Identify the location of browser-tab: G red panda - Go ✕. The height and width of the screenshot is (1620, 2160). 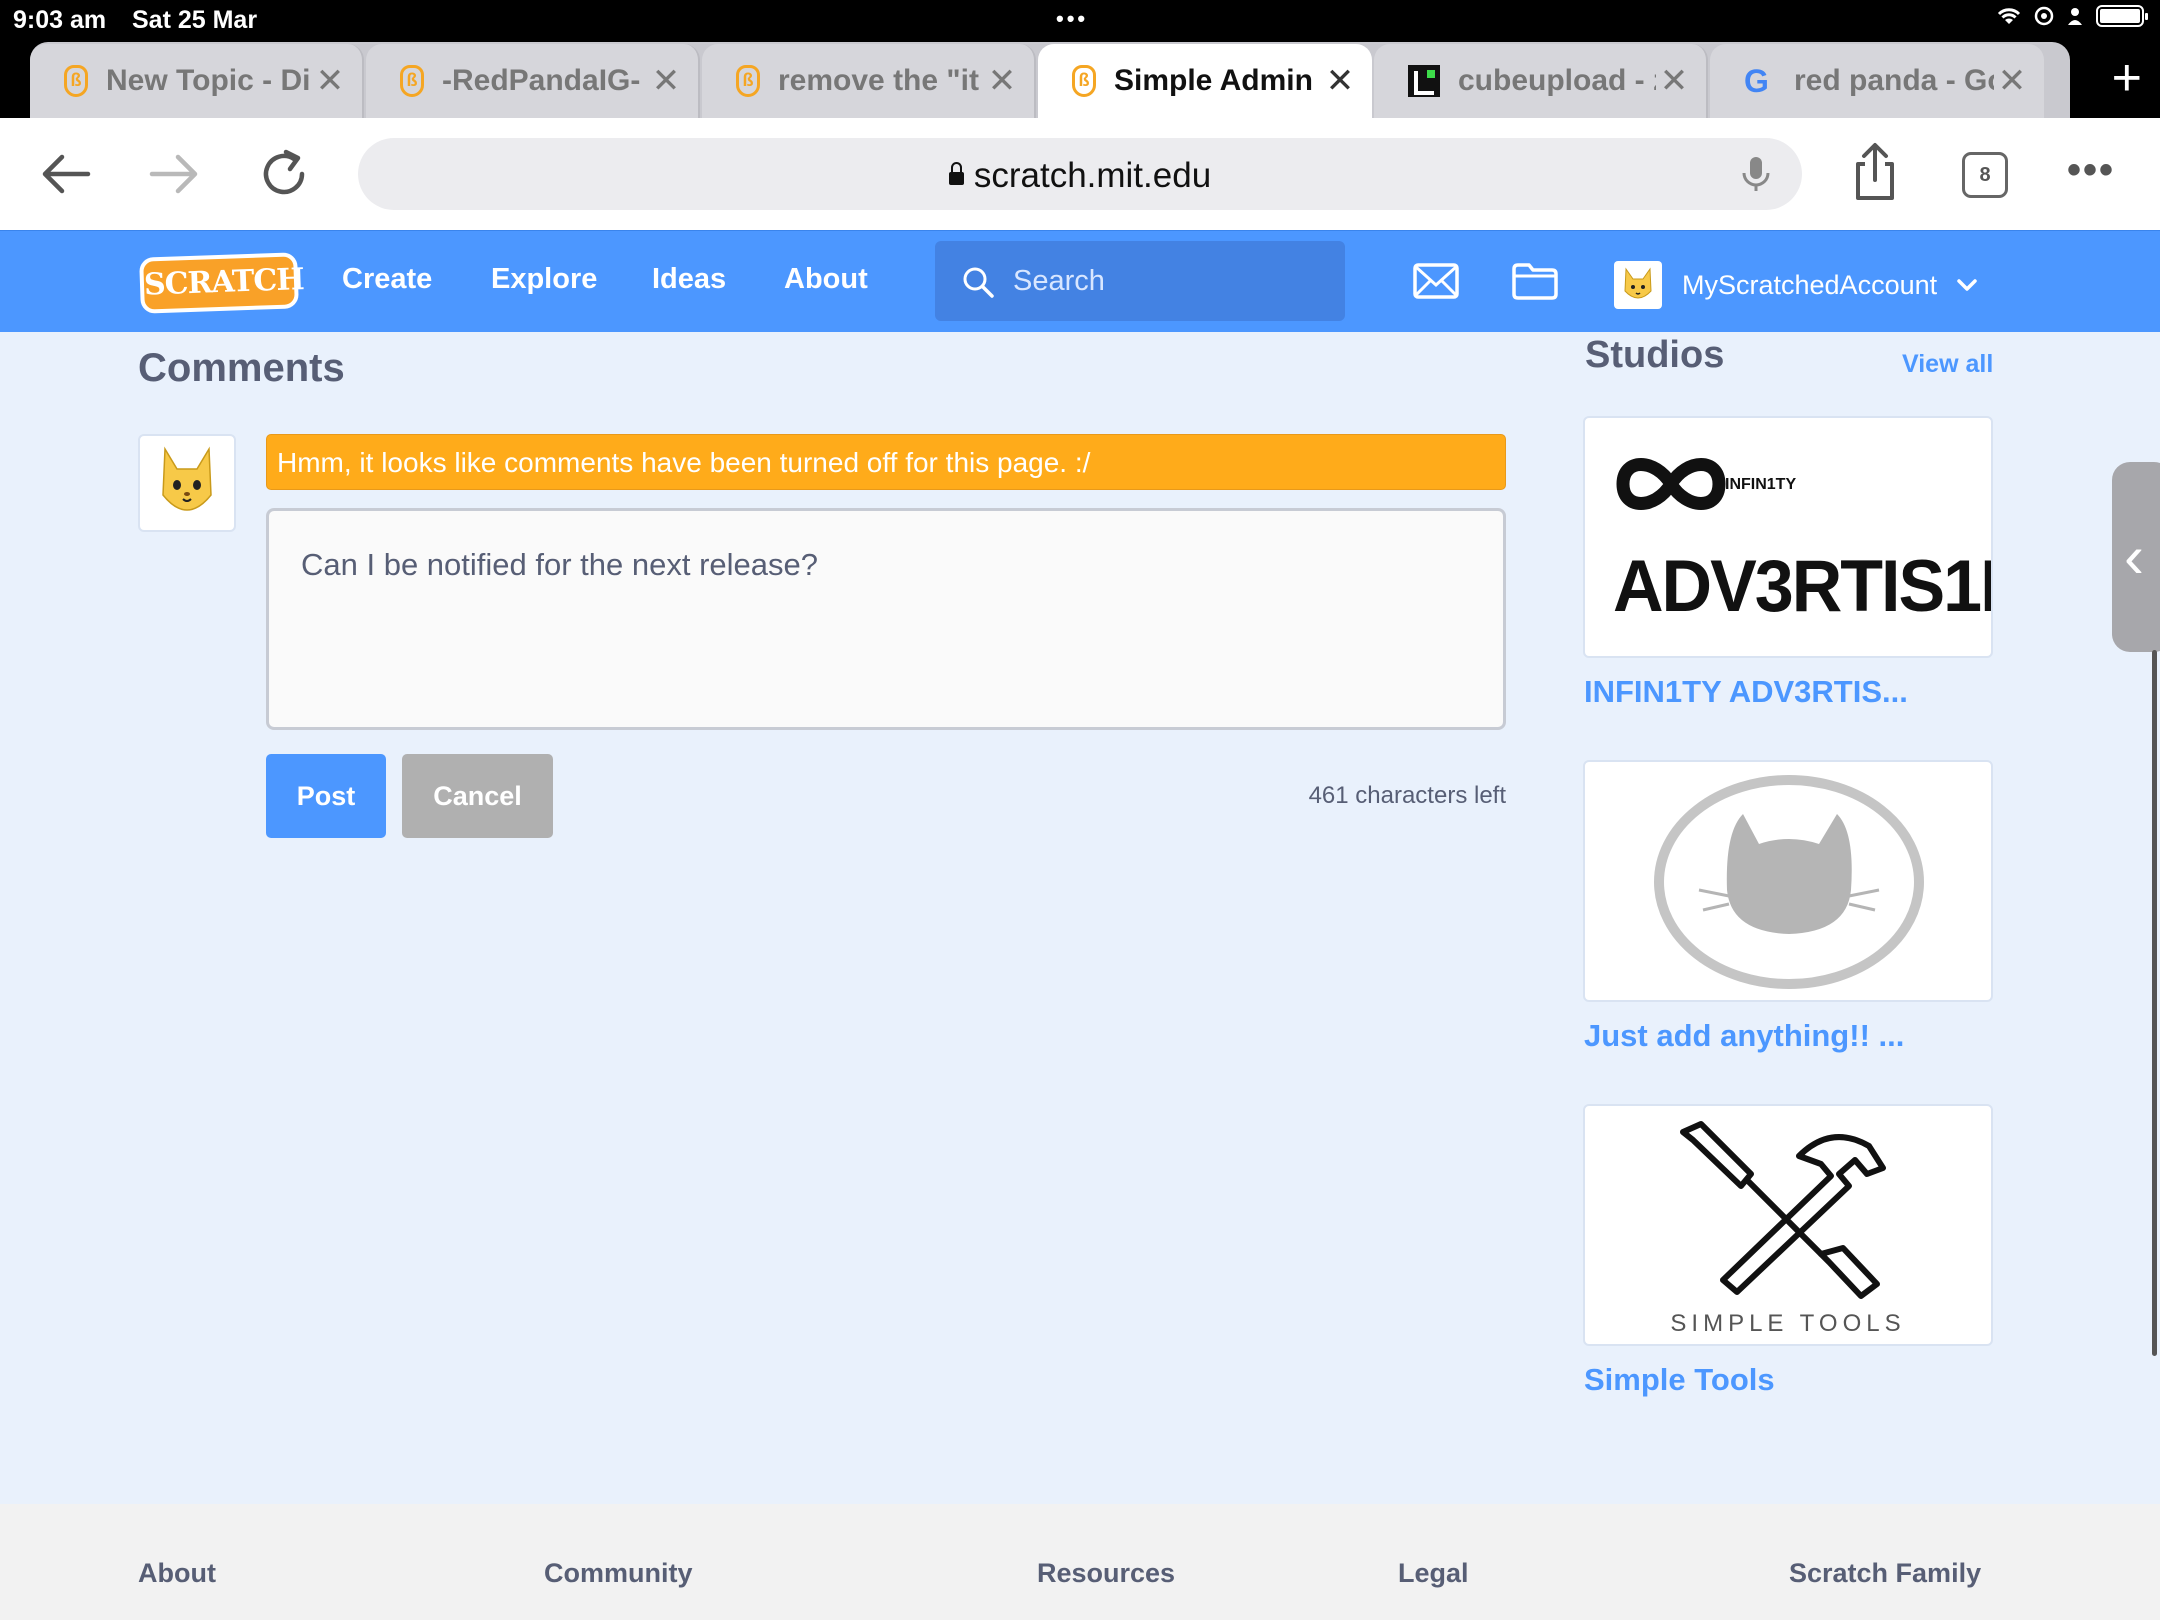
(1877, 81).